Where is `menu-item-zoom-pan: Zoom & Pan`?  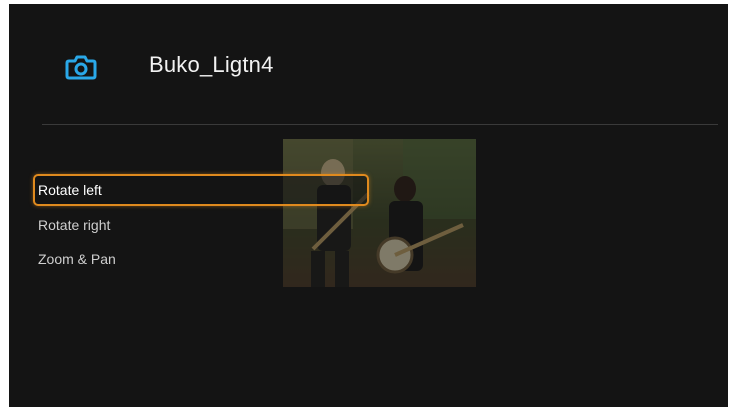
menu-item-zoom-pan: Zoom & Pan is located at coordinates (201, 259).